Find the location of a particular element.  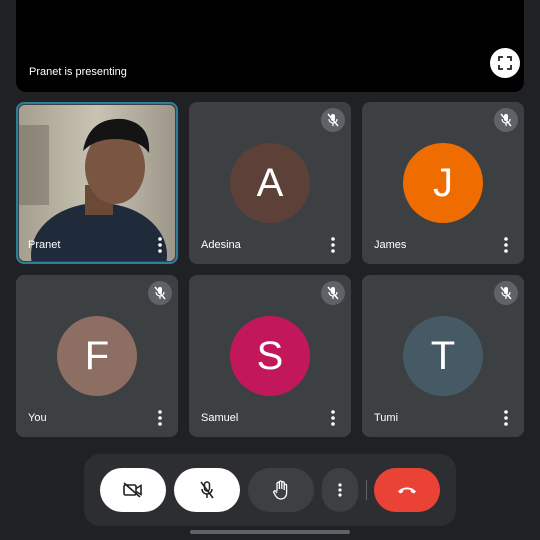

raise-hand-icon is located at coordinates (280, 490).